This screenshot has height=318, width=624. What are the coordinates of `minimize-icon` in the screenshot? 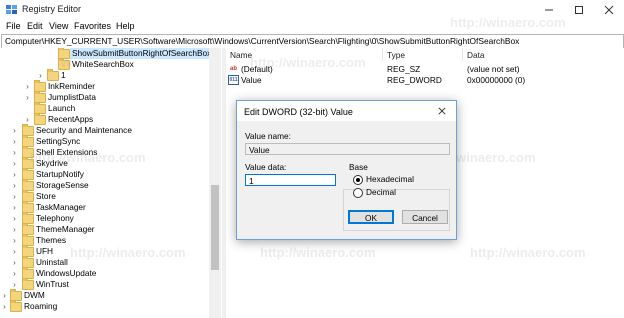 It's located at (549, 9).